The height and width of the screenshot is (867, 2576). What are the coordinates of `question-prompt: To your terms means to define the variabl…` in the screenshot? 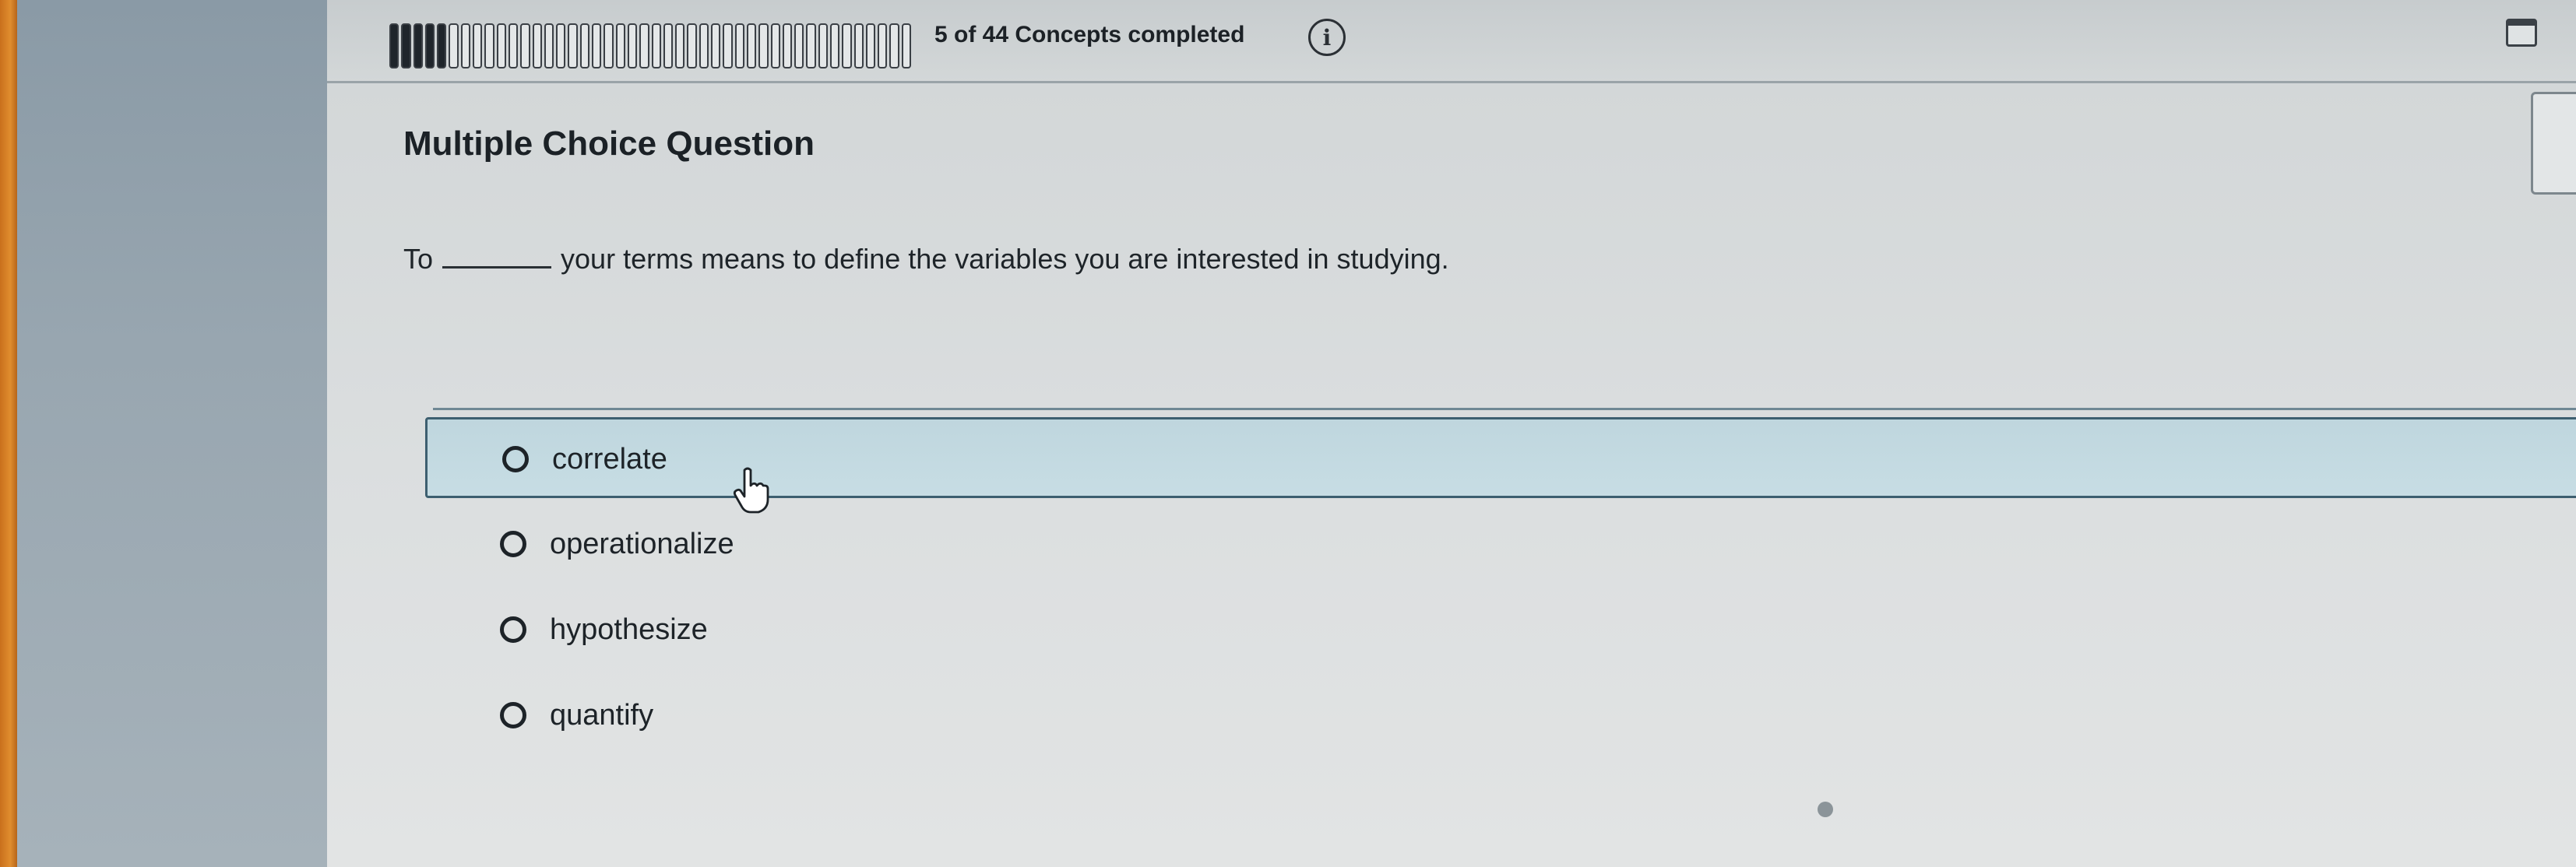 It's located at (926, 259).